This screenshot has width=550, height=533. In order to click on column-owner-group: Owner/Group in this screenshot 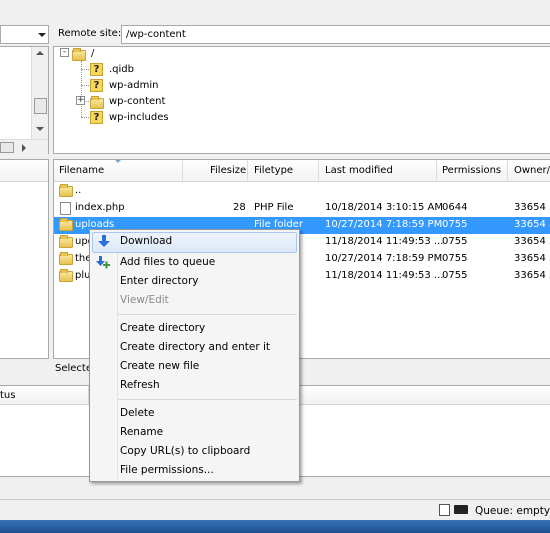, I will do `click(532, 170)`.